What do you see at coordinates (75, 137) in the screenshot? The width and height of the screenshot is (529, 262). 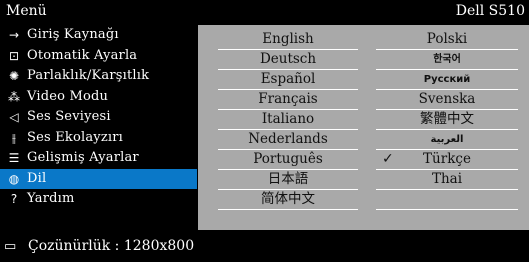 I see `sidebar-item-label: Ses Ekolayzırı` at bounding box center [75, 137].